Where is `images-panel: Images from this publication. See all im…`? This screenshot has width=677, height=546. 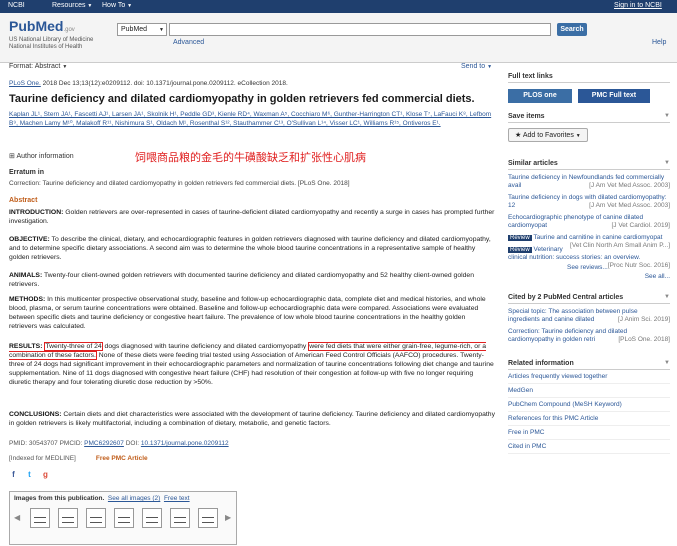
images-panel: Images from this publication. See all im… is located at coordinates (123, 518).